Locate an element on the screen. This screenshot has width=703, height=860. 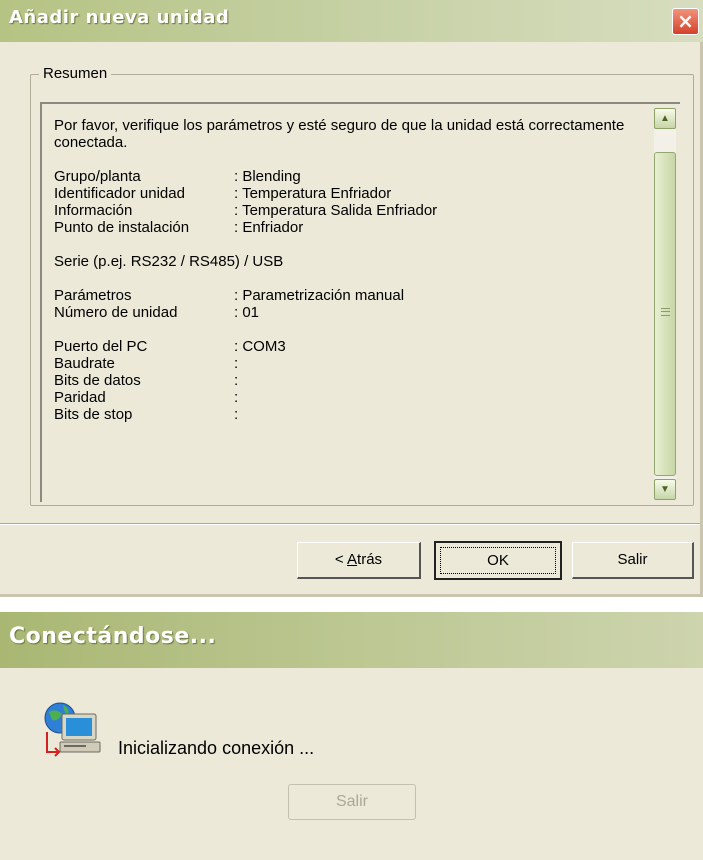
exit-button-disabled: Salir is located at coordinates (352, 802).